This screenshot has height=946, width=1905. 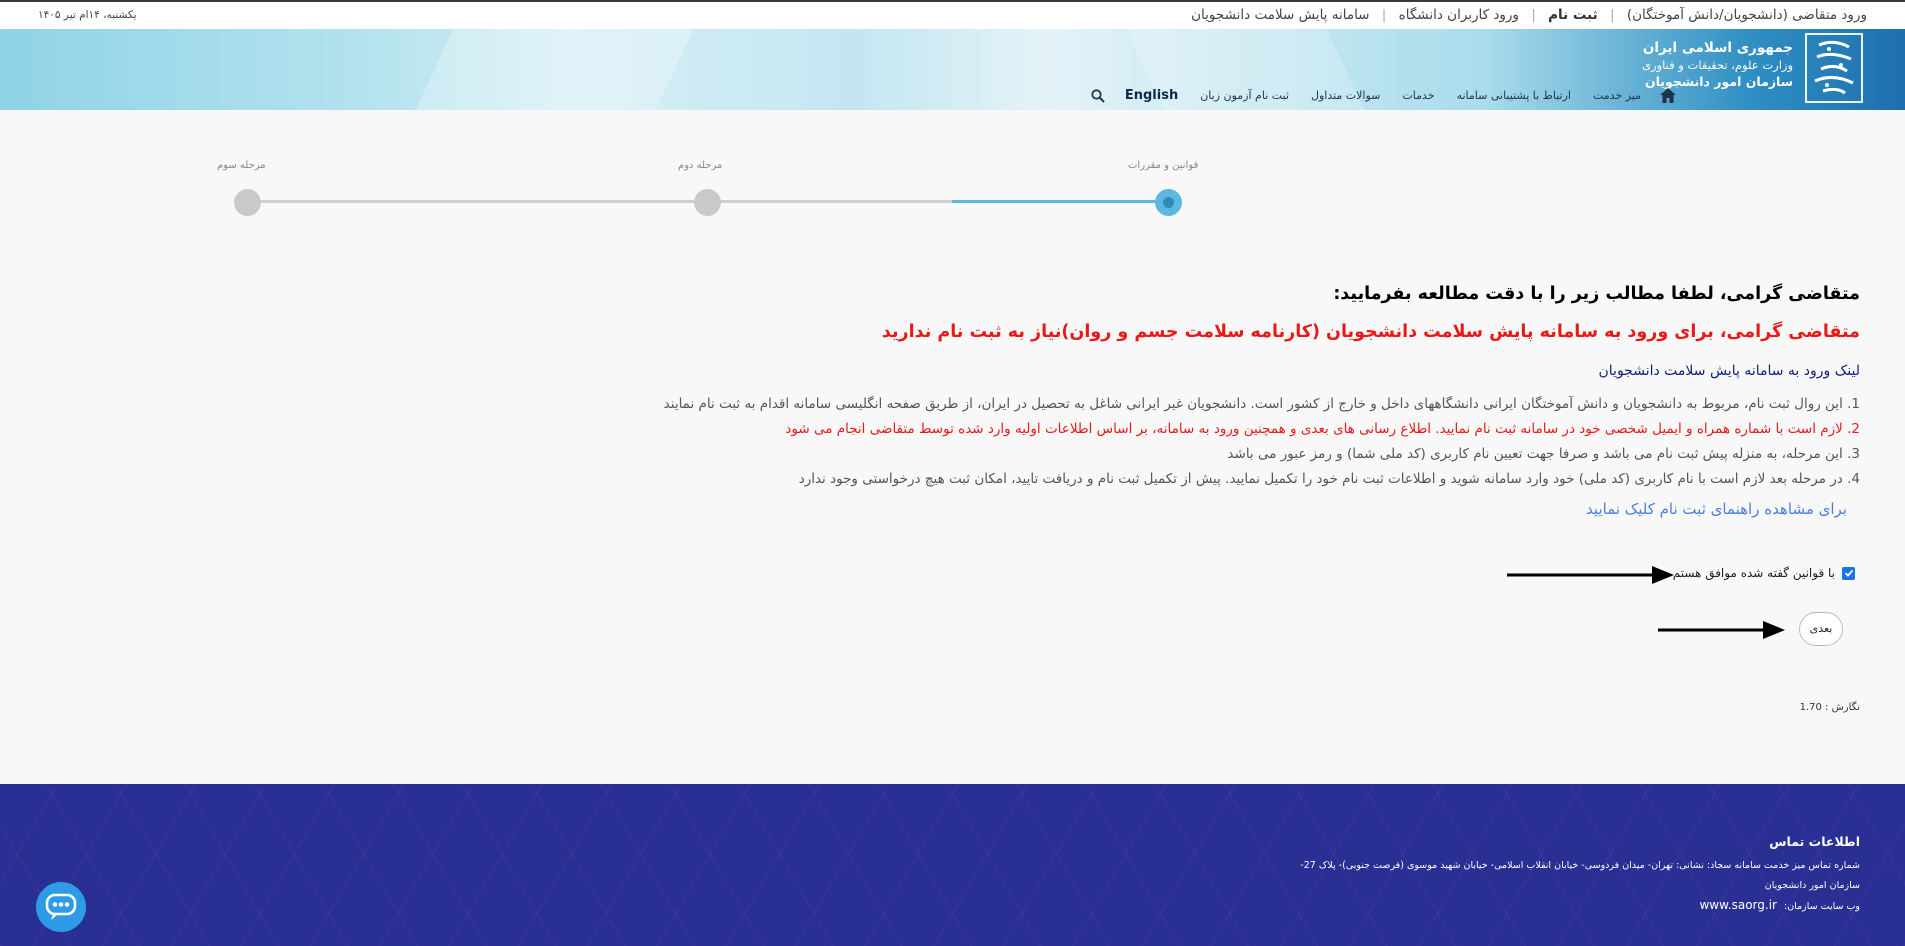 What do you see at coordinates (700, 165) in the screenshot?
I see `step-2-label: مرحله دوم` at bounding box center [700, 165].